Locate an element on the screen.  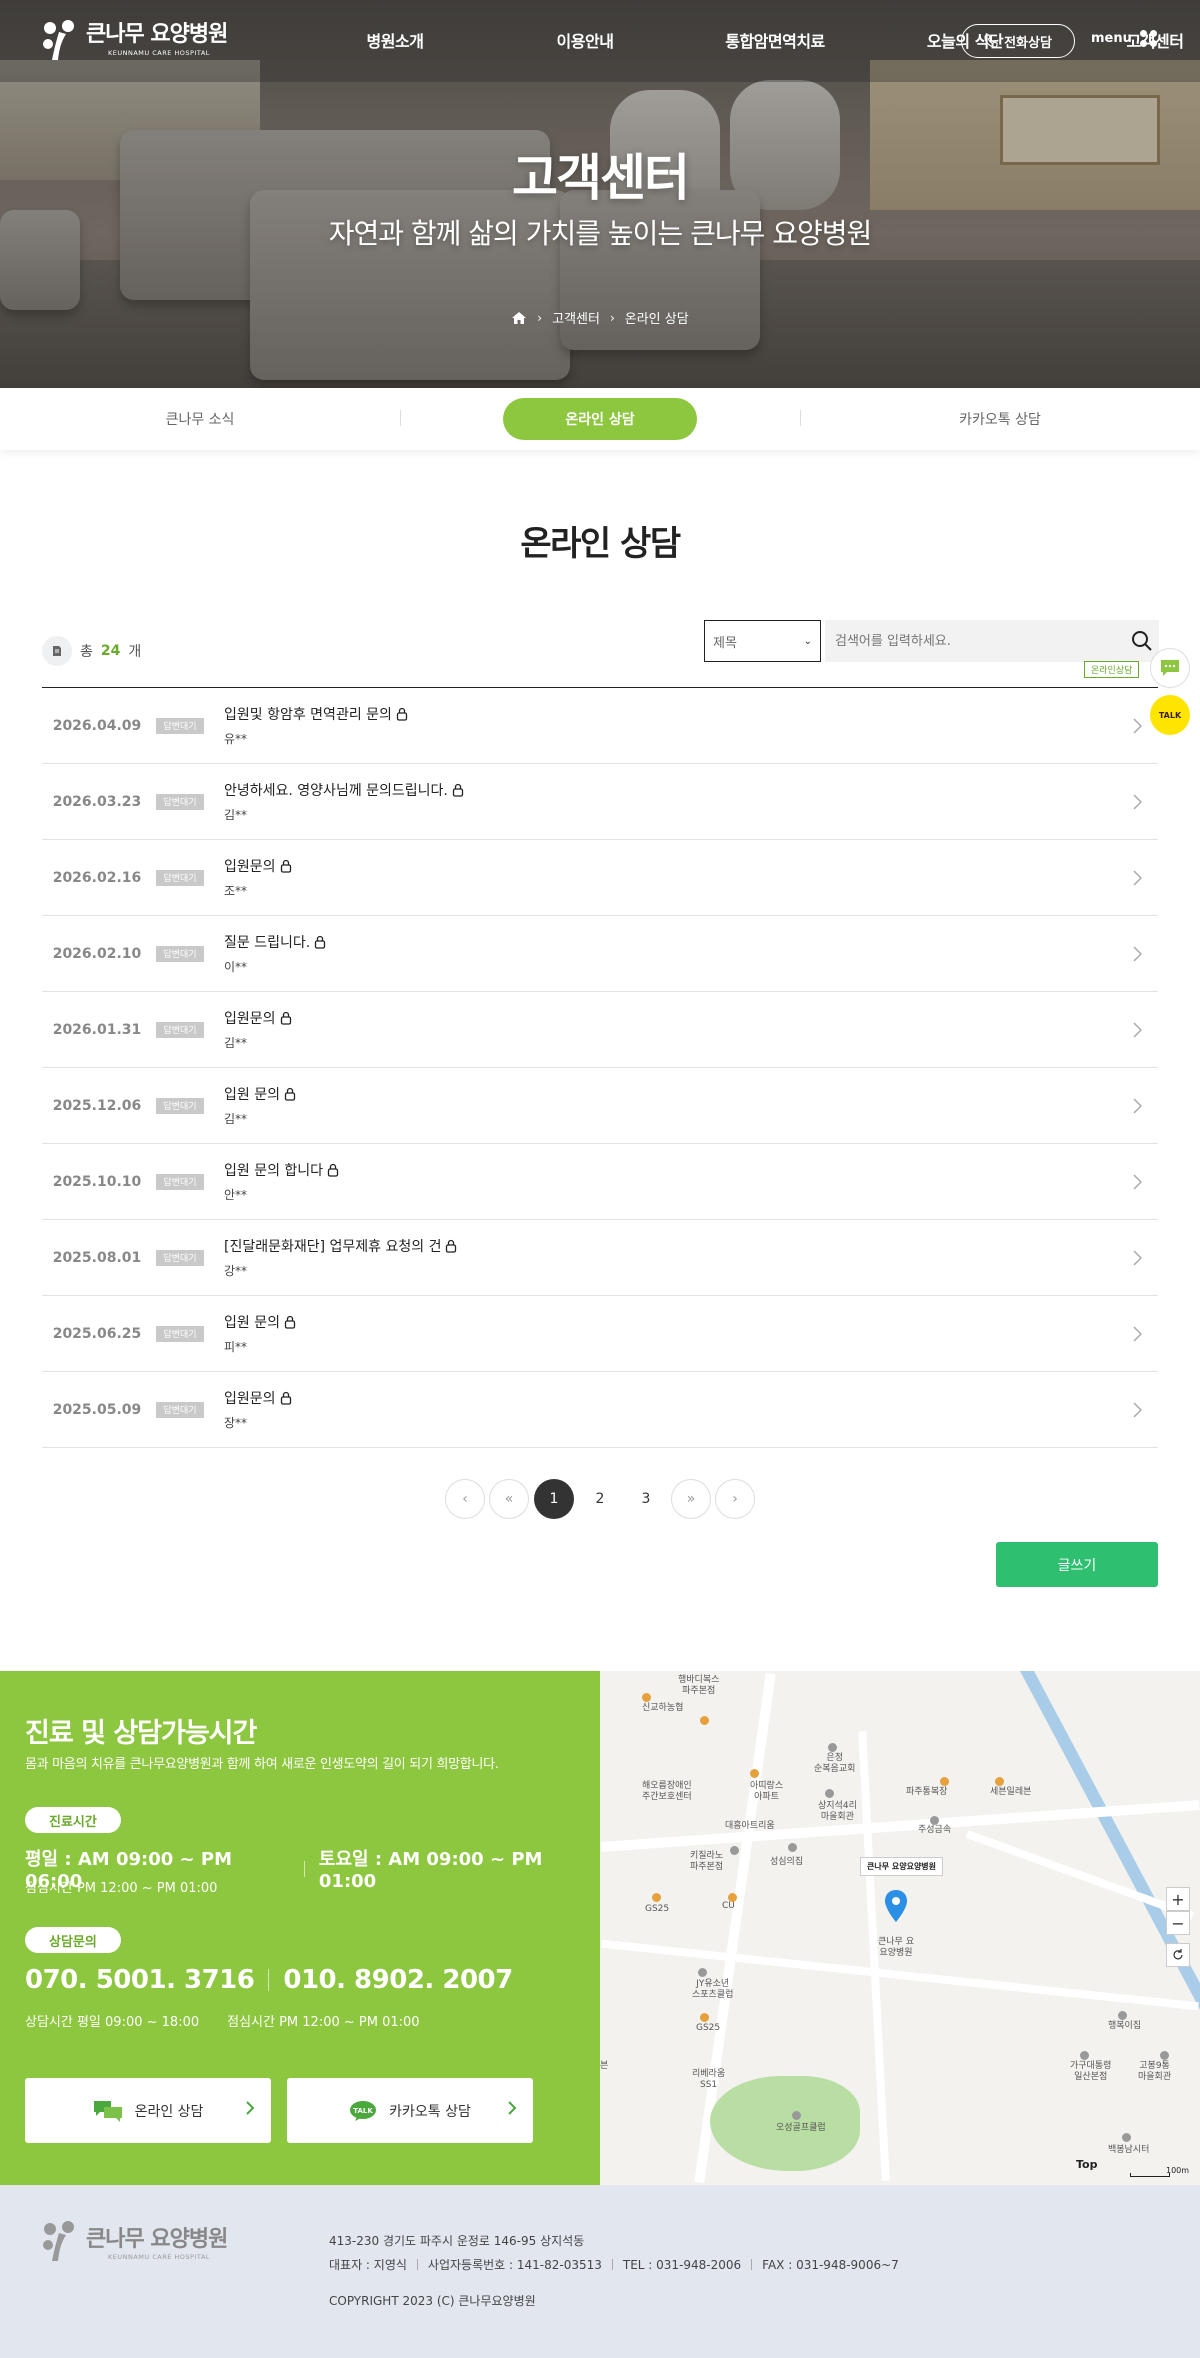
prev-page-button: ‹ is located at coordinates (465, 1499).